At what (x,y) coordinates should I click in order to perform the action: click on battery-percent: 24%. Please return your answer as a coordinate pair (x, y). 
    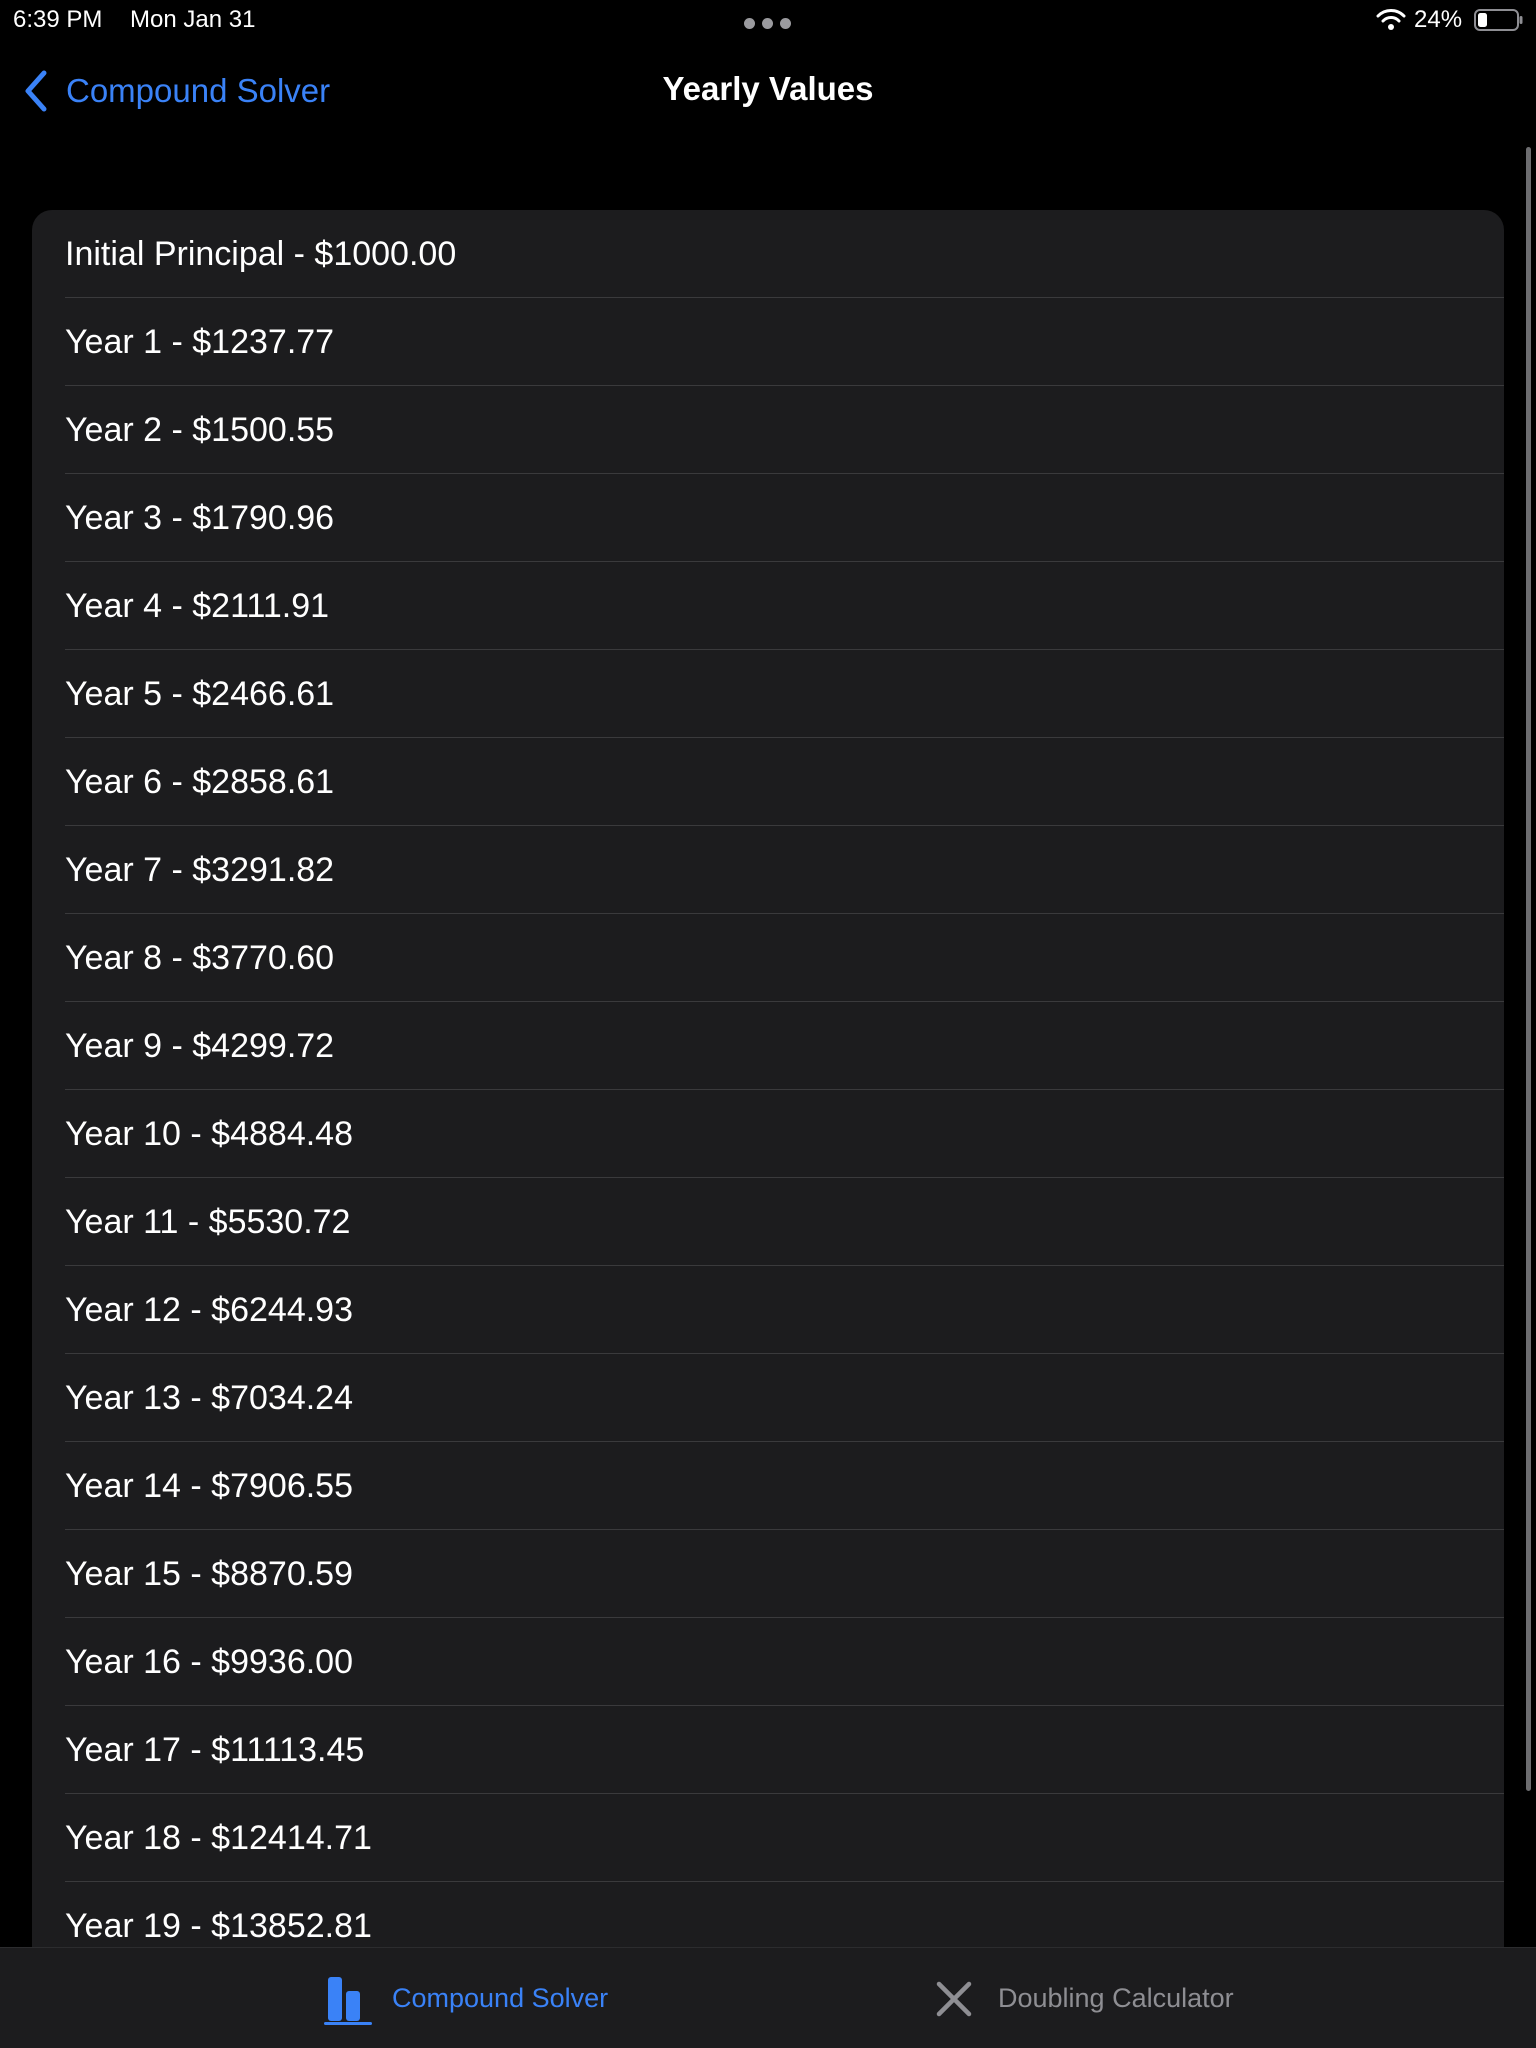
    Looking at the image, I should click on (1438, 19).